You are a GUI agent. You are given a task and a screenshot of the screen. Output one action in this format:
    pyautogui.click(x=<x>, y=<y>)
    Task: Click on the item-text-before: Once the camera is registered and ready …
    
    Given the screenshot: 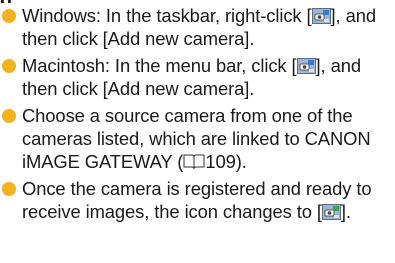 What is the action you would take?
    pyautogui.click(x=197, y=200)
    